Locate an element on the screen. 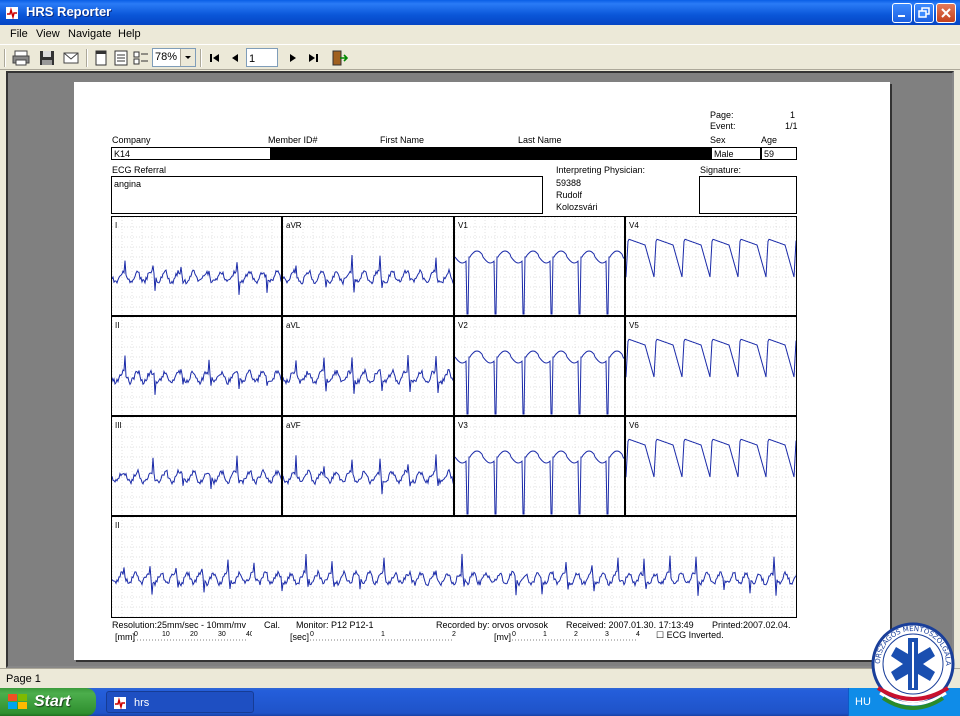 Image resolution: width=960 pixels, height=716 pixels. mv-scale-tick: 2 is located at coordinates (576, 634).